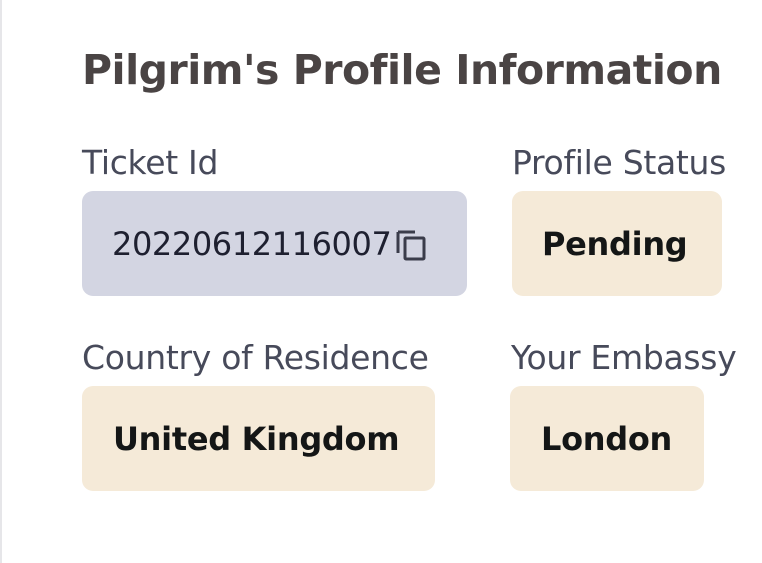 The height and width of the screenshot is (563, 762). I want to click on profile-status-badge: Pending, so click(617, 243).